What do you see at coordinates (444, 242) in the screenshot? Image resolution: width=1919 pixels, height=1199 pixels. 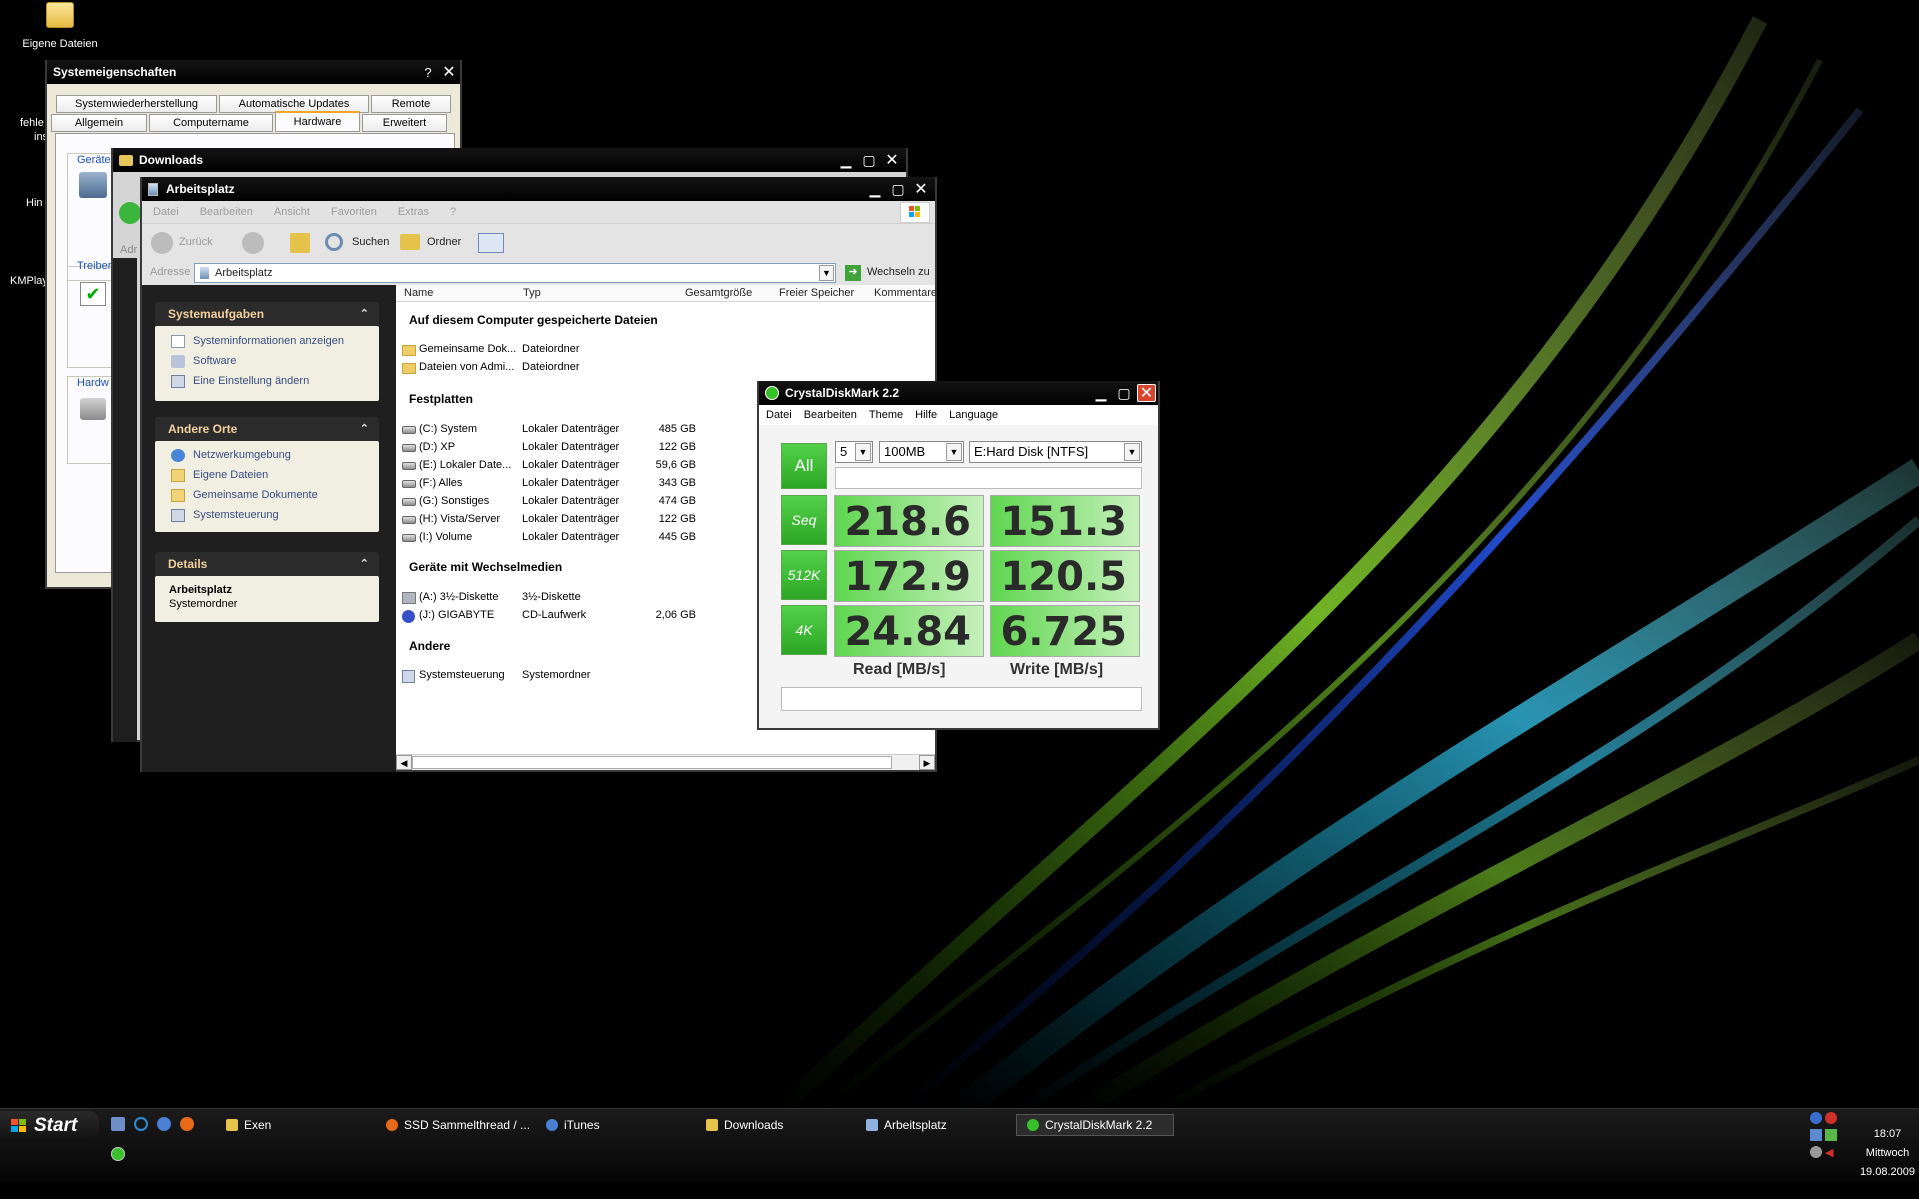 I see `folders-button: Ordner` at bounding box center [444, 242].